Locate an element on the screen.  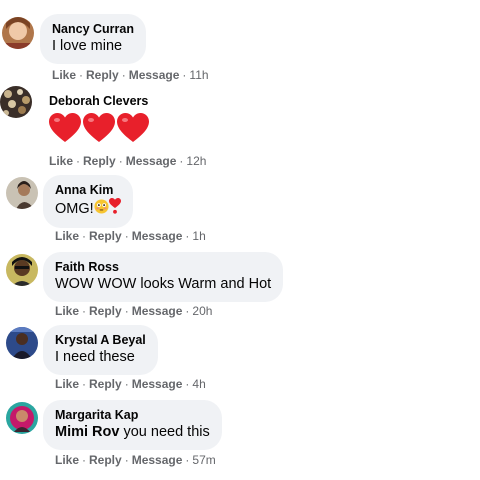
comment-text: WOW WOW looks Warm and Hot is located at coordinates (163, 284).